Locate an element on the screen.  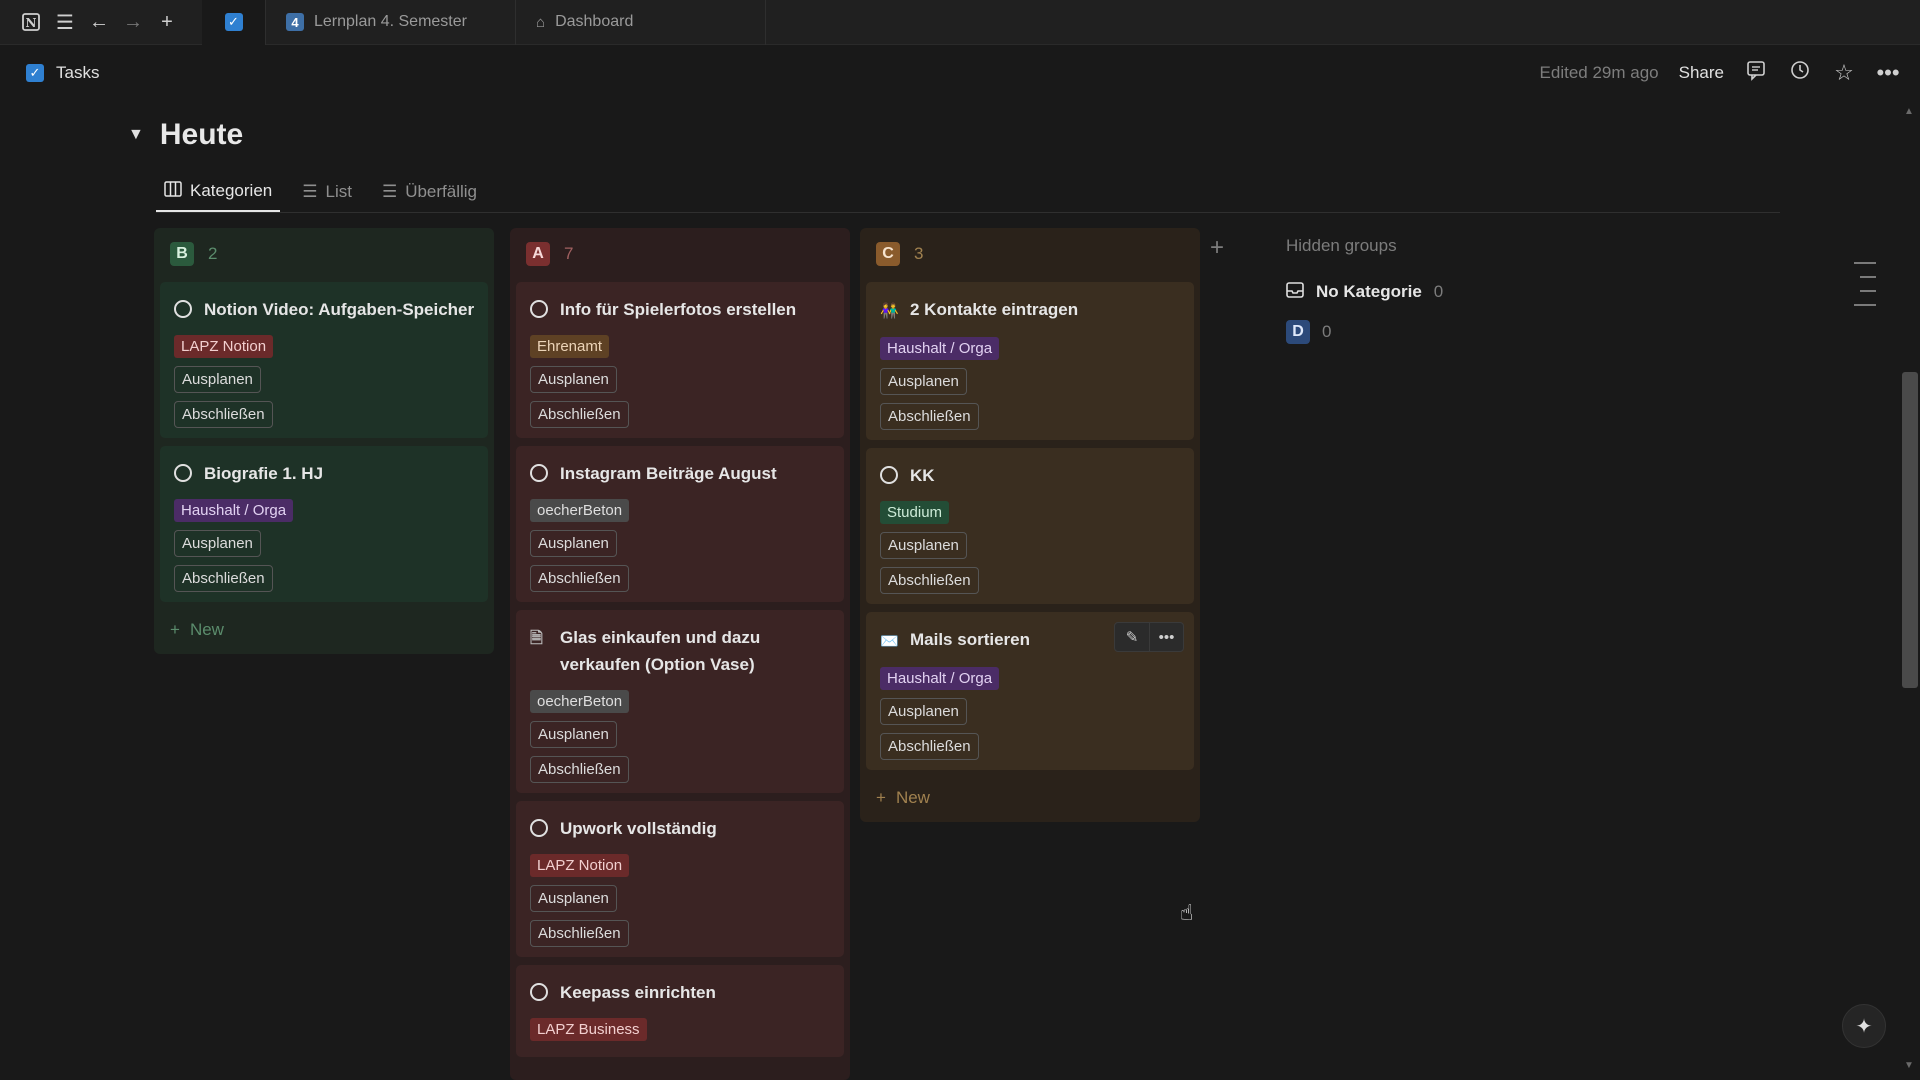
card-title: Biografie 1. HJ is located at coordinates (264, 473).